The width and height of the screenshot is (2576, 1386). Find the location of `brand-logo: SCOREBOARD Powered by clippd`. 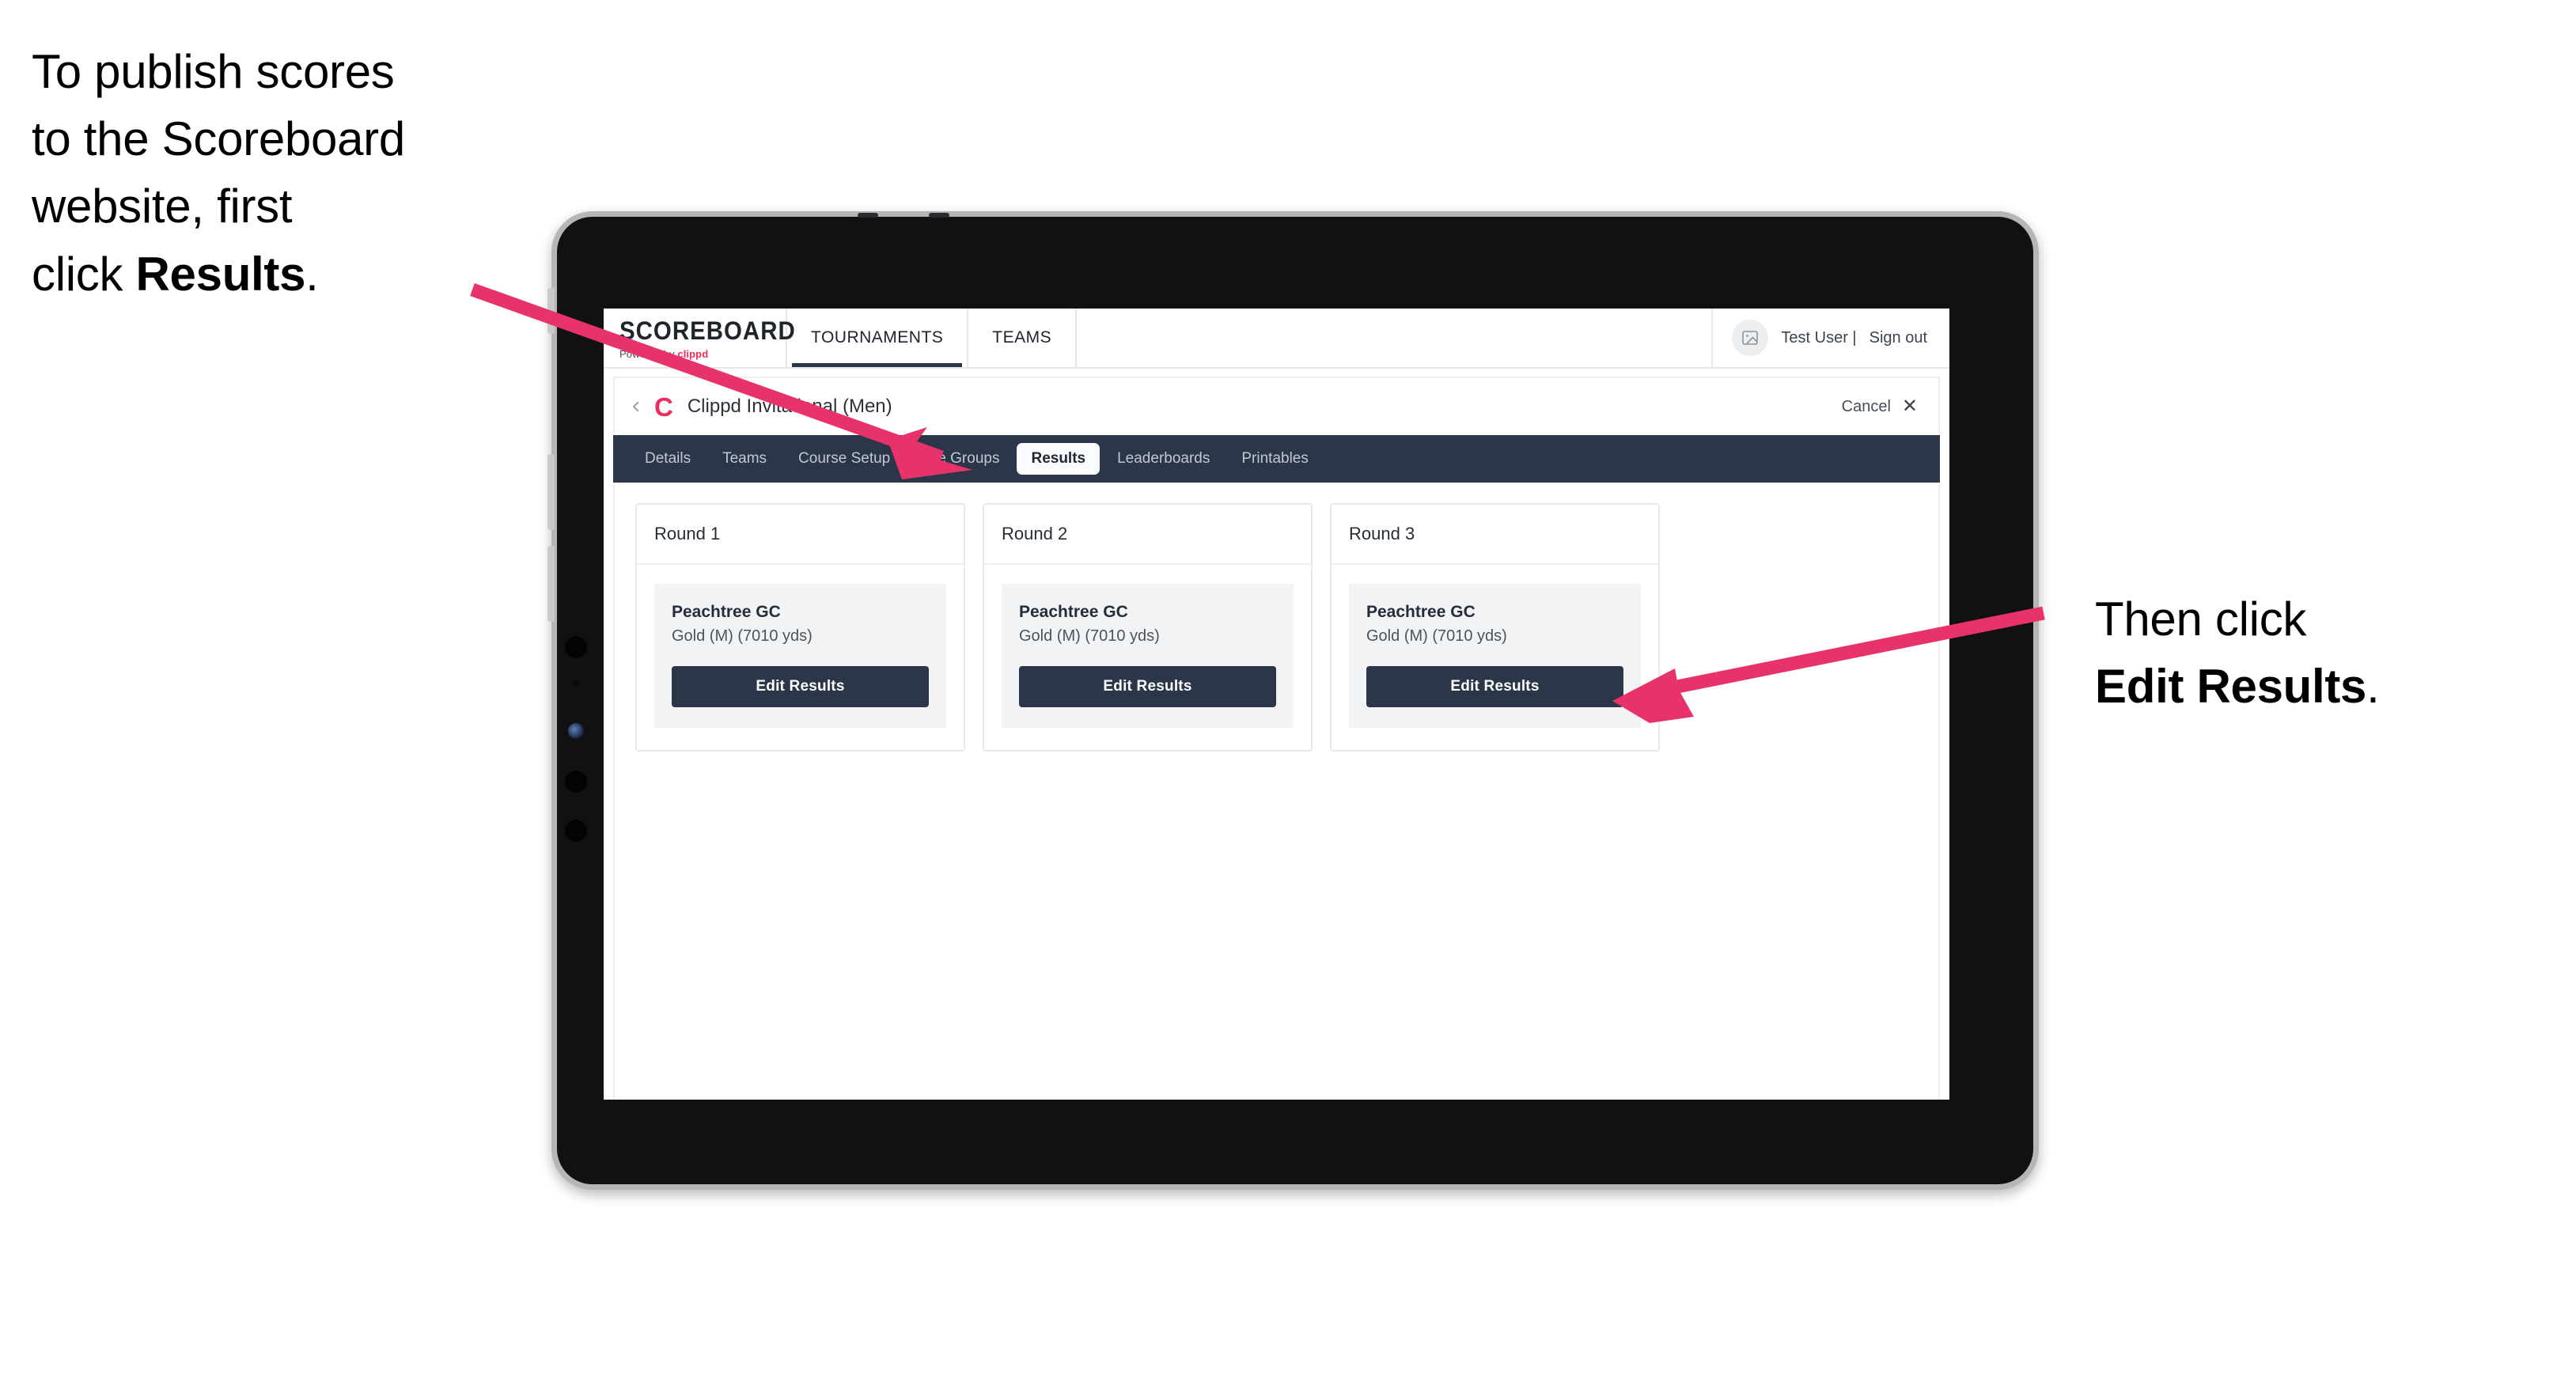

brand-logo: SCOREBOARD Powered by clippd is located at coordinates (700, 338).